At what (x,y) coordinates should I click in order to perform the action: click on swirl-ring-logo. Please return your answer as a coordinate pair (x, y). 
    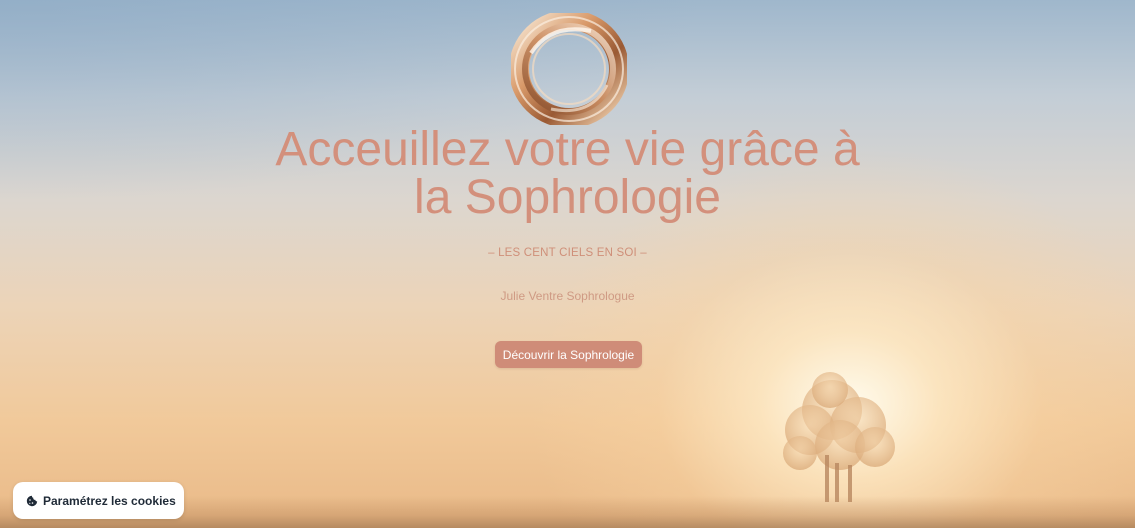
    Looking at the image, I should click on (569, 69).